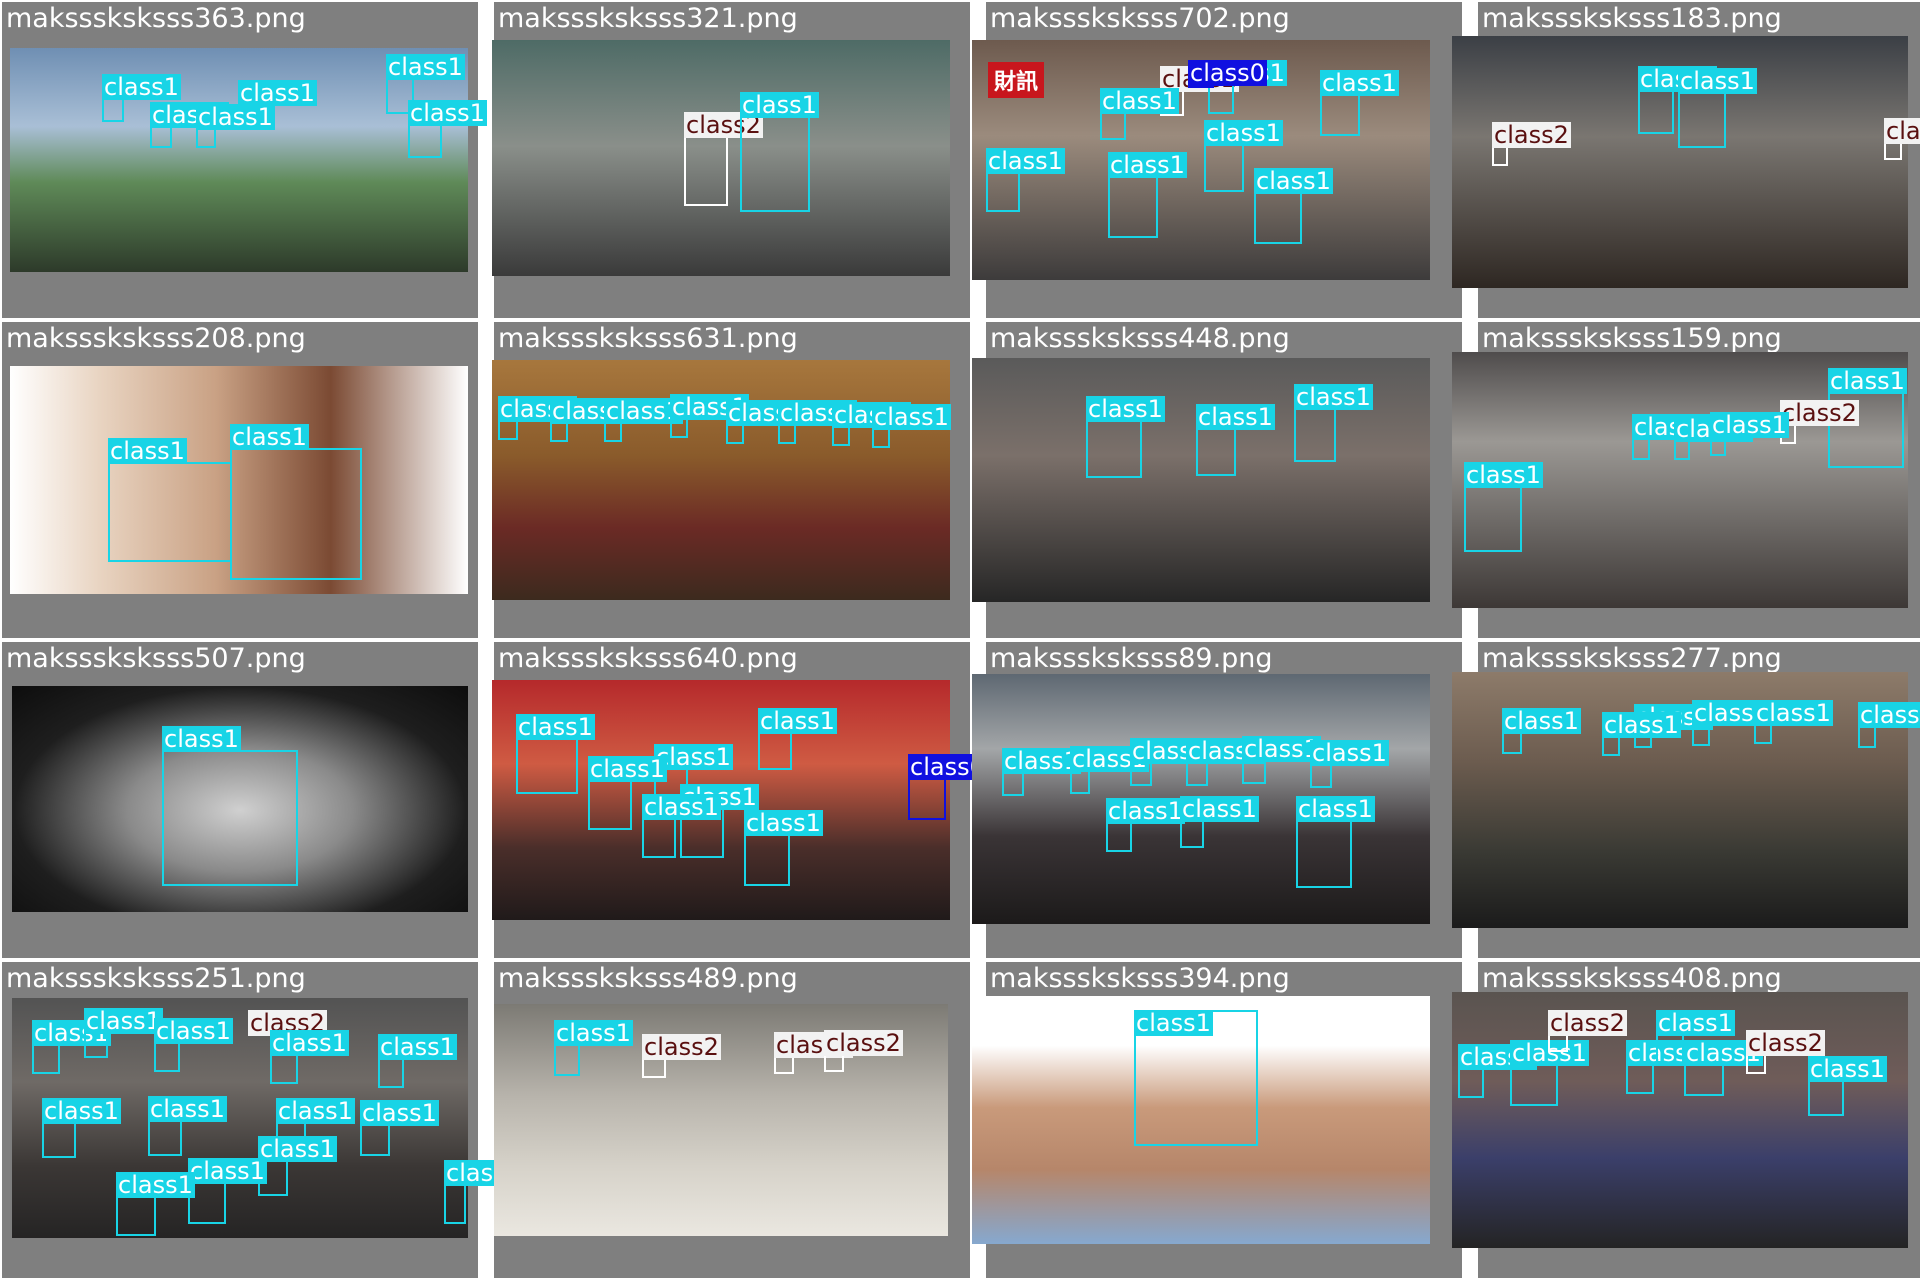  What do you see at coordinates (648, 338) in the screenshot?
I see `tile-filename: maksssksksss631.png` at bounding box center [648, 338].